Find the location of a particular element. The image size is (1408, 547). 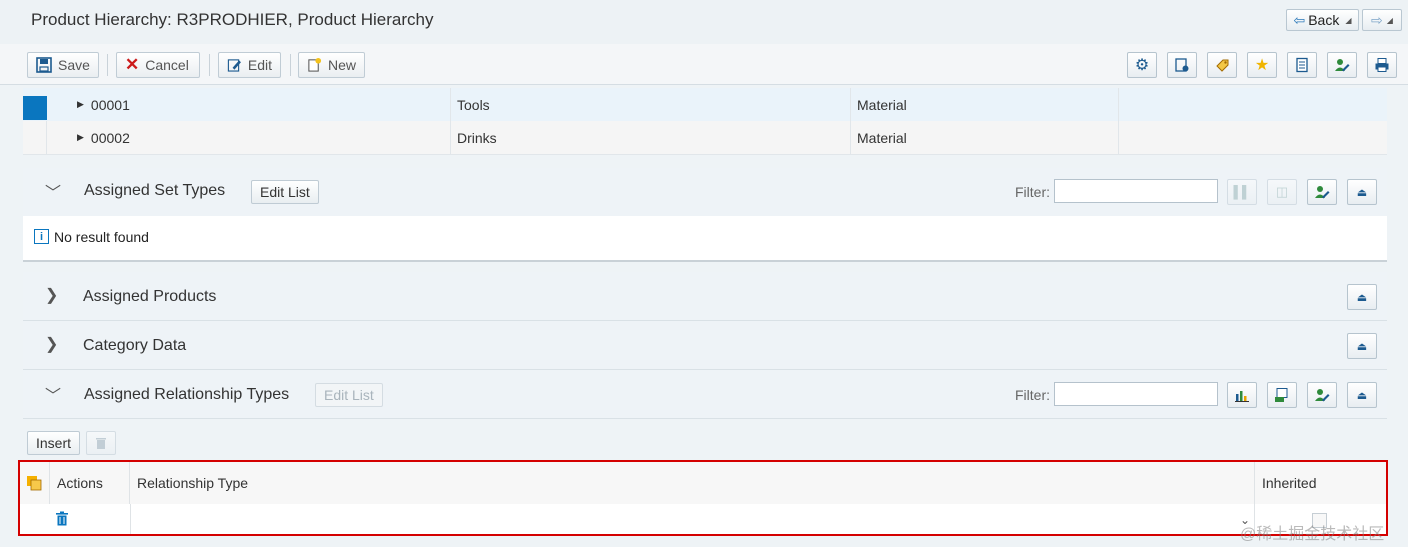

export-icon is located at coordinates (1281, 395).